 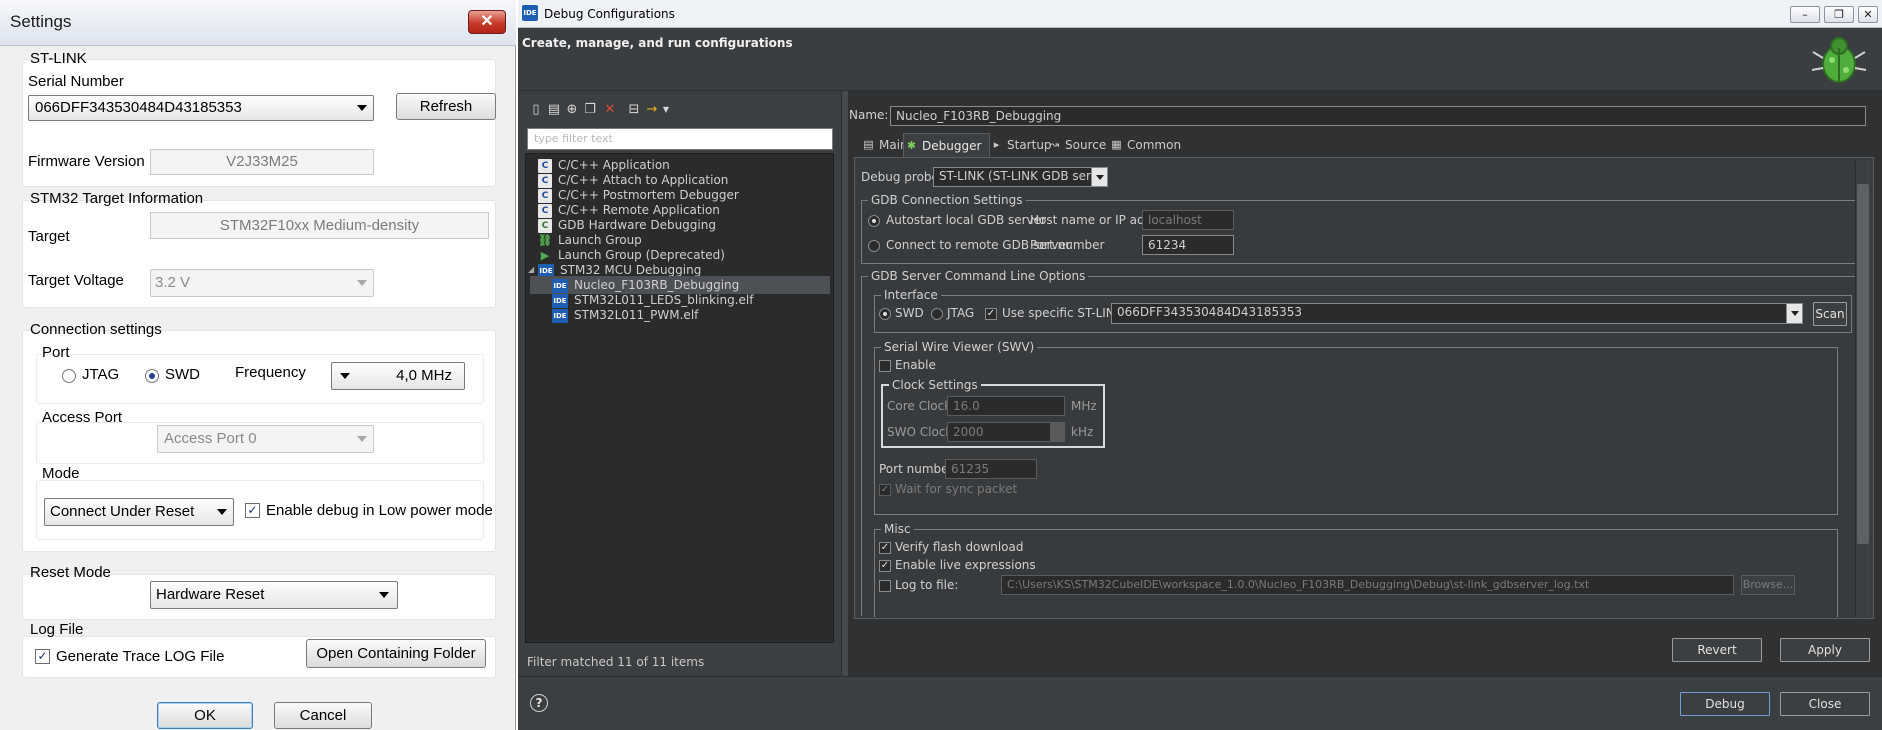 I want to click on tab-common: ▦ Common, so click(x=1145, y=145).